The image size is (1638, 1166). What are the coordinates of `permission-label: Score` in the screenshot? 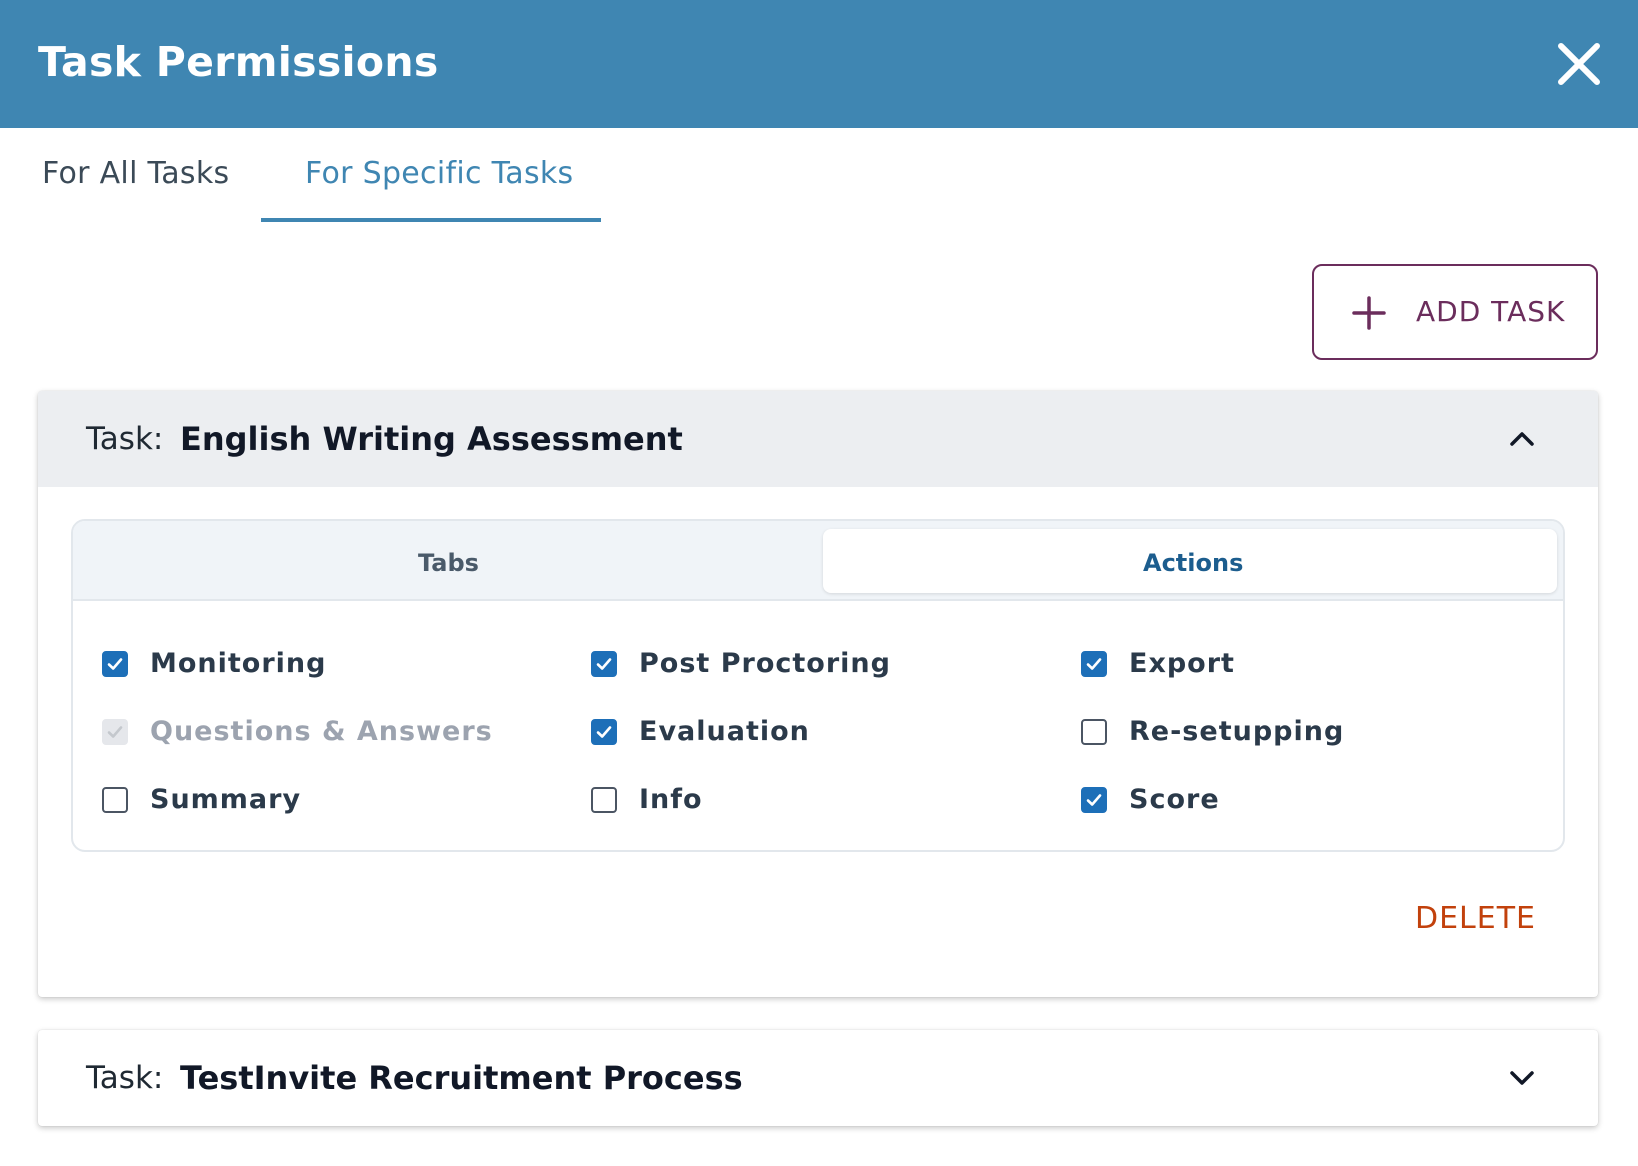 It's located at (1174, 799).